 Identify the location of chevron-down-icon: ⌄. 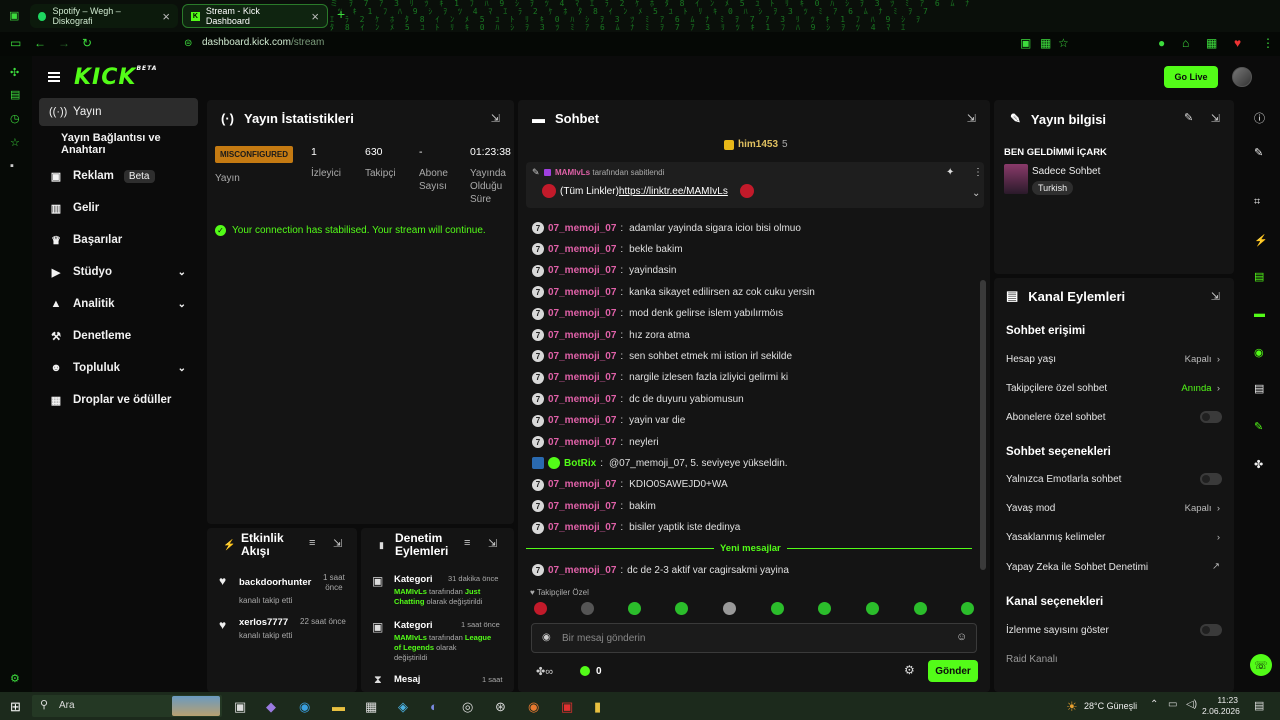
(976, 193).